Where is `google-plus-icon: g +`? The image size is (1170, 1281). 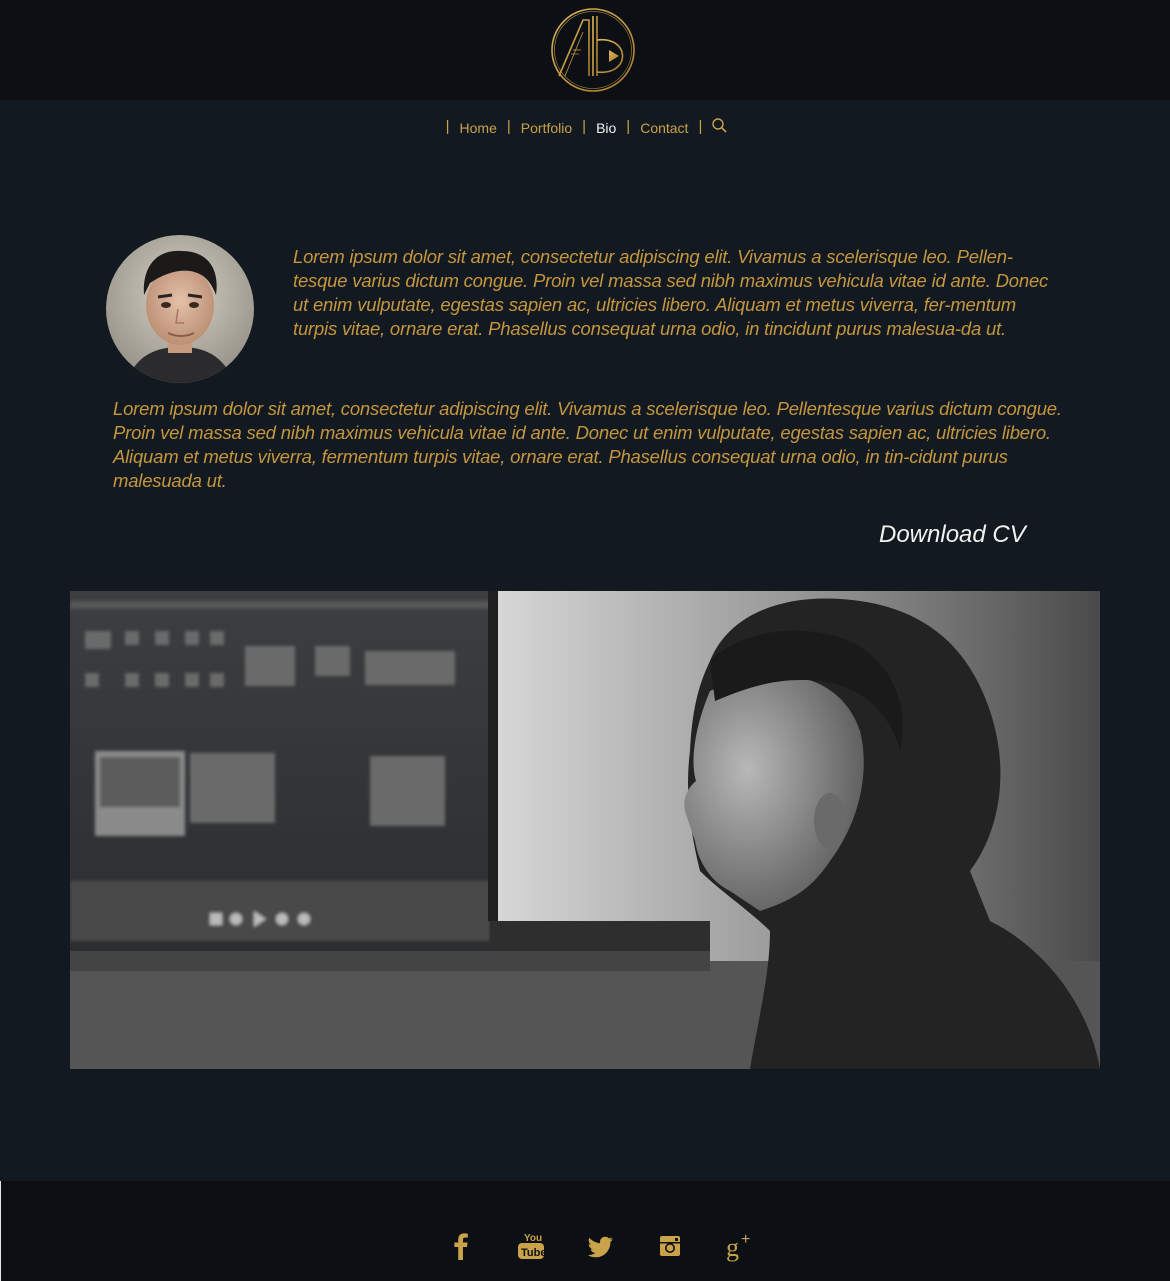
google-plus-icon: g + is located at coordinates (741, 1246).